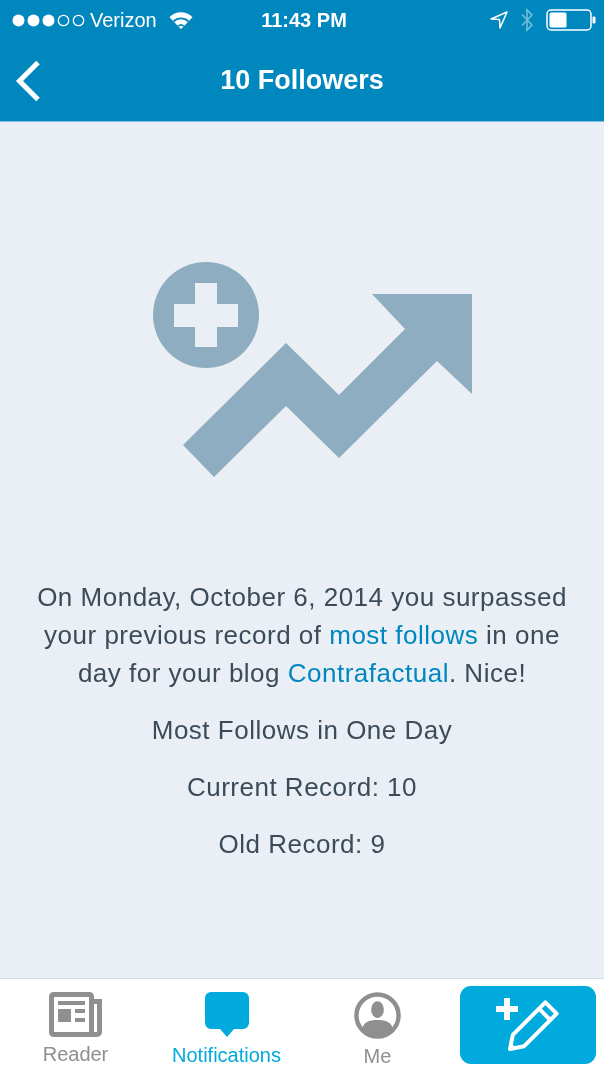  What do you see at coordinates (499, 20) in the screenshot?
I see `location-arrow-icon` at bounding box center [499, 20].